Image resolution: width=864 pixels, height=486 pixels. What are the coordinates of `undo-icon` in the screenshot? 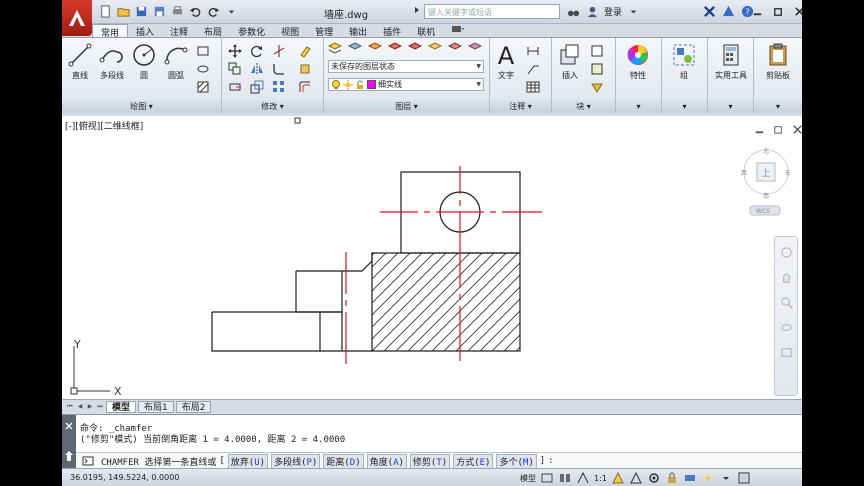 It's located at (195, 11).